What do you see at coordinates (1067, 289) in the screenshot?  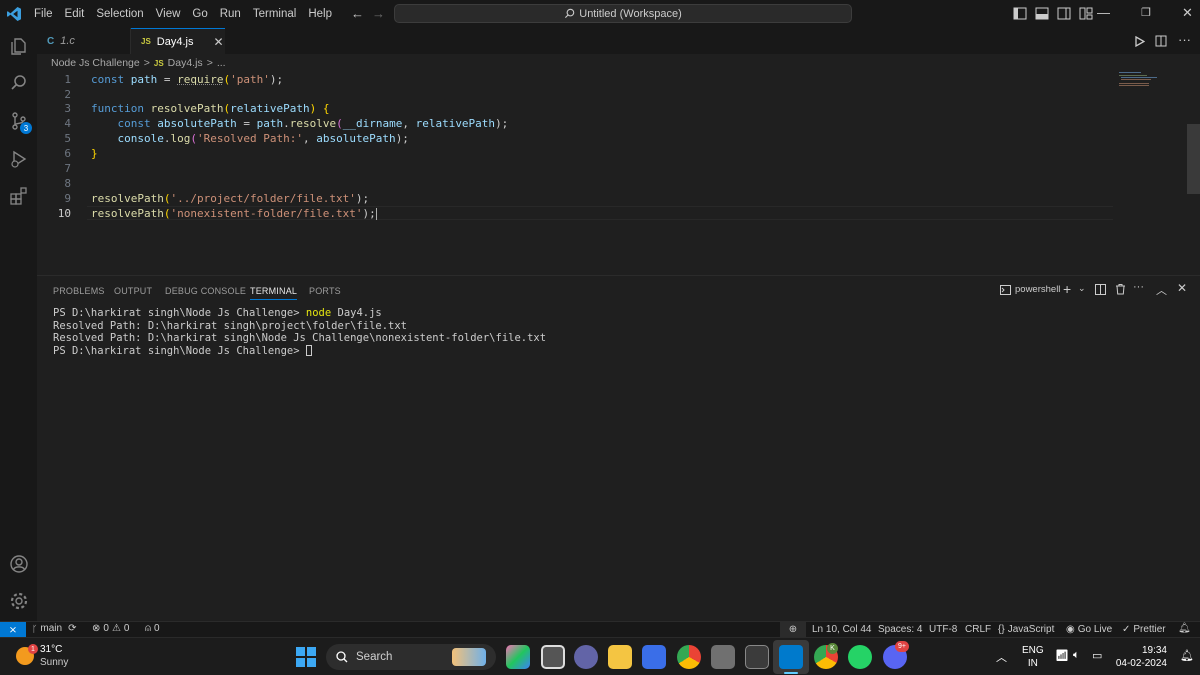 I see `new-terminal-icon: +` at bounding box center [1067, 289].